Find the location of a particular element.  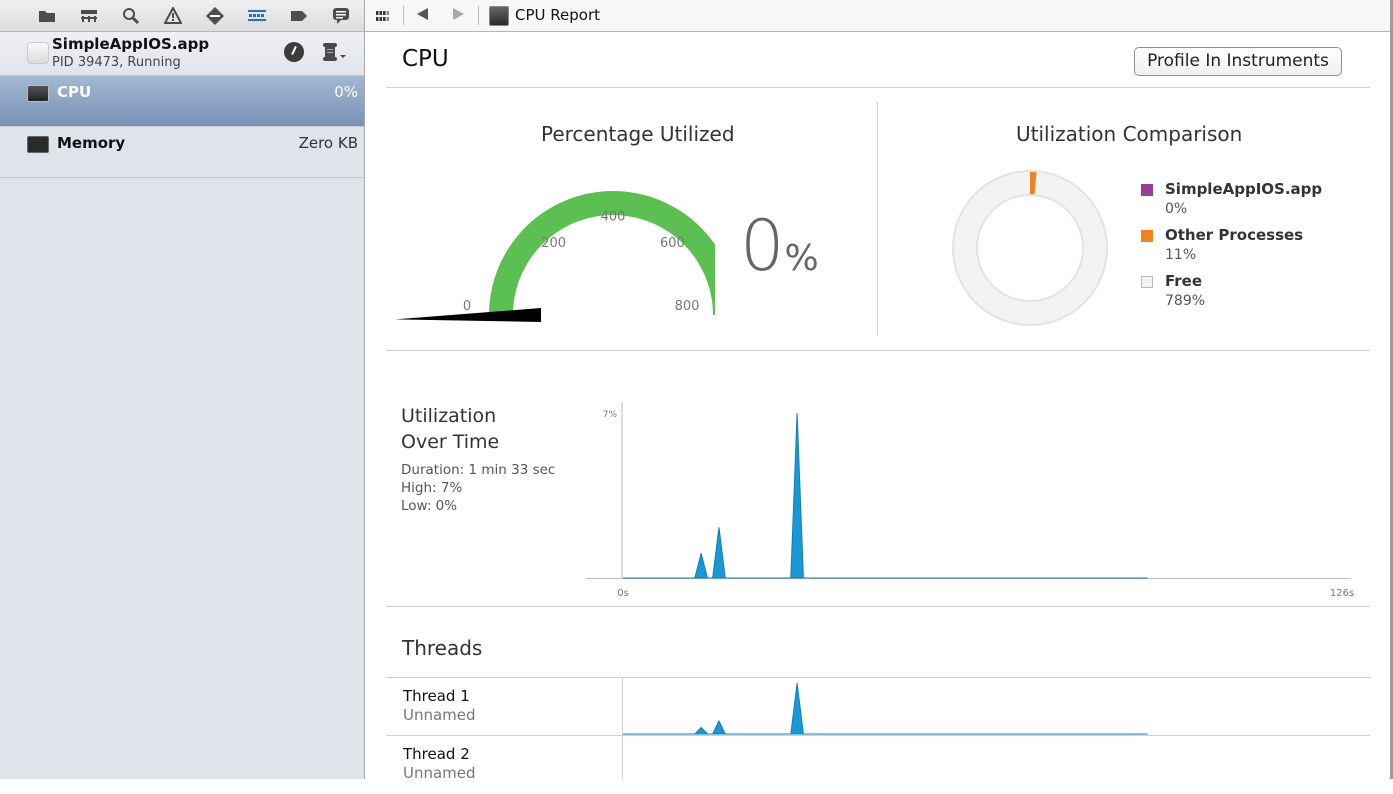

thread-name: Thread 1 is located at coordinates (436, 696).